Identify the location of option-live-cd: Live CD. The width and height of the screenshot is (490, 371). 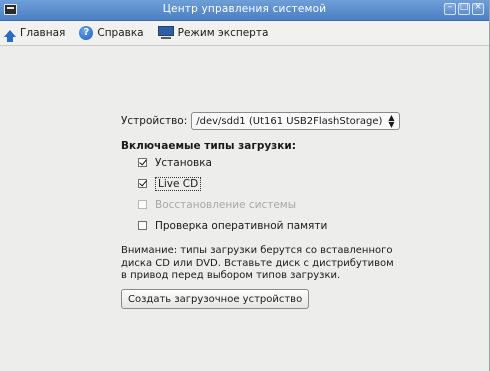
(274, 183).